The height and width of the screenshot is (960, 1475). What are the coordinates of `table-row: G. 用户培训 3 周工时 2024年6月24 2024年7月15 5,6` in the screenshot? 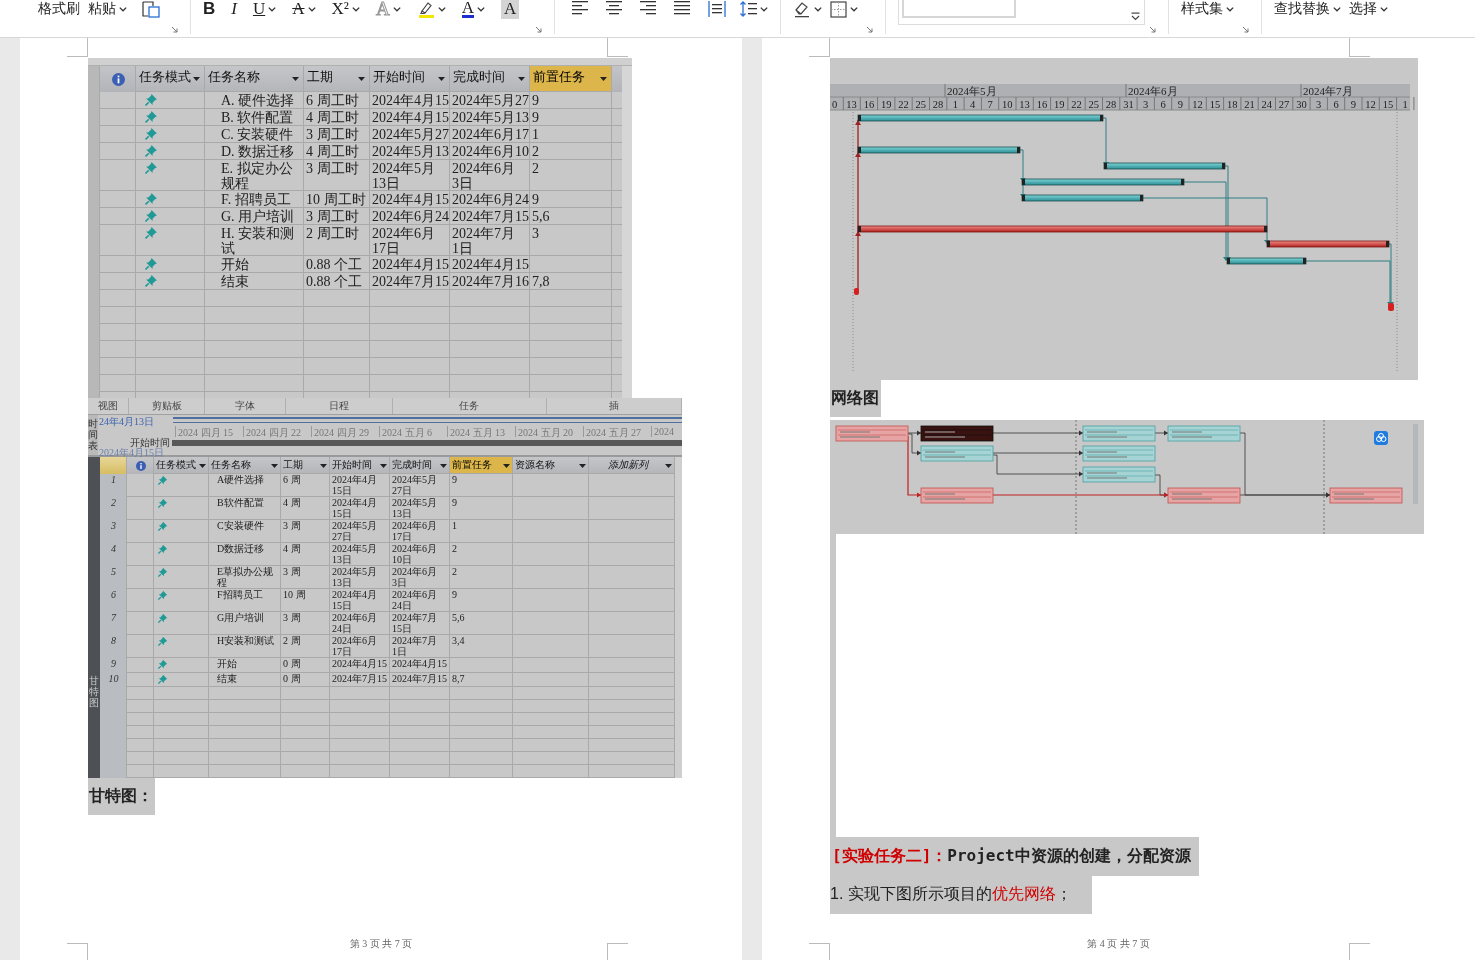 It's located at (360, 216).